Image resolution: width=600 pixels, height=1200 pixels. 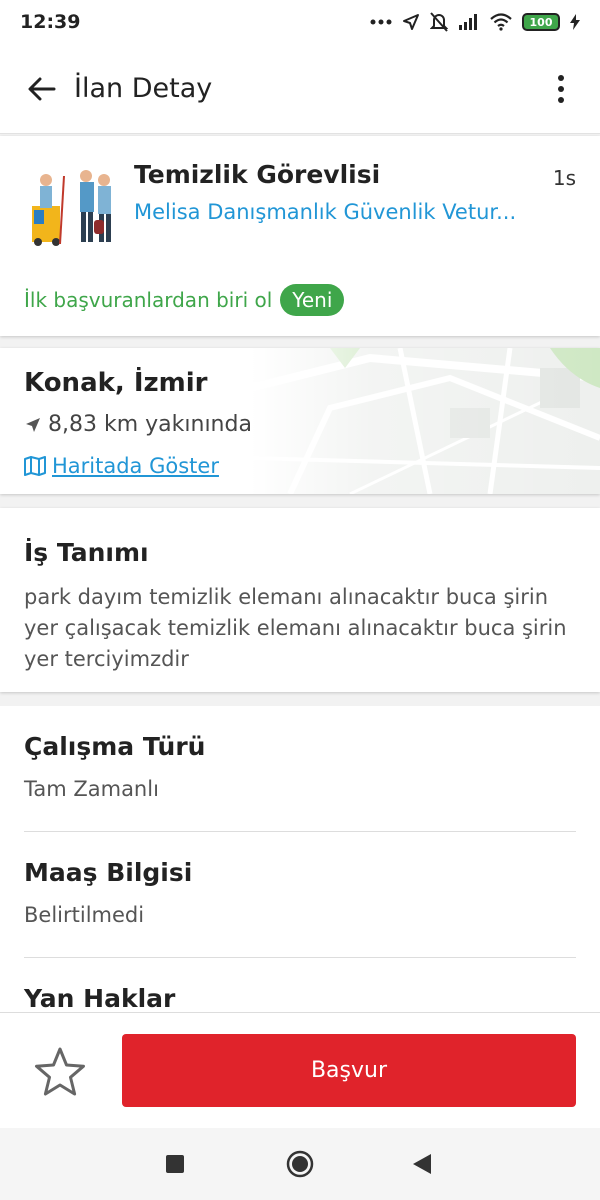 What do you see at coordinates (349, 1070) in the screenshot?
I see `apply-button: Başvur` at bounding box center [349, 1070].